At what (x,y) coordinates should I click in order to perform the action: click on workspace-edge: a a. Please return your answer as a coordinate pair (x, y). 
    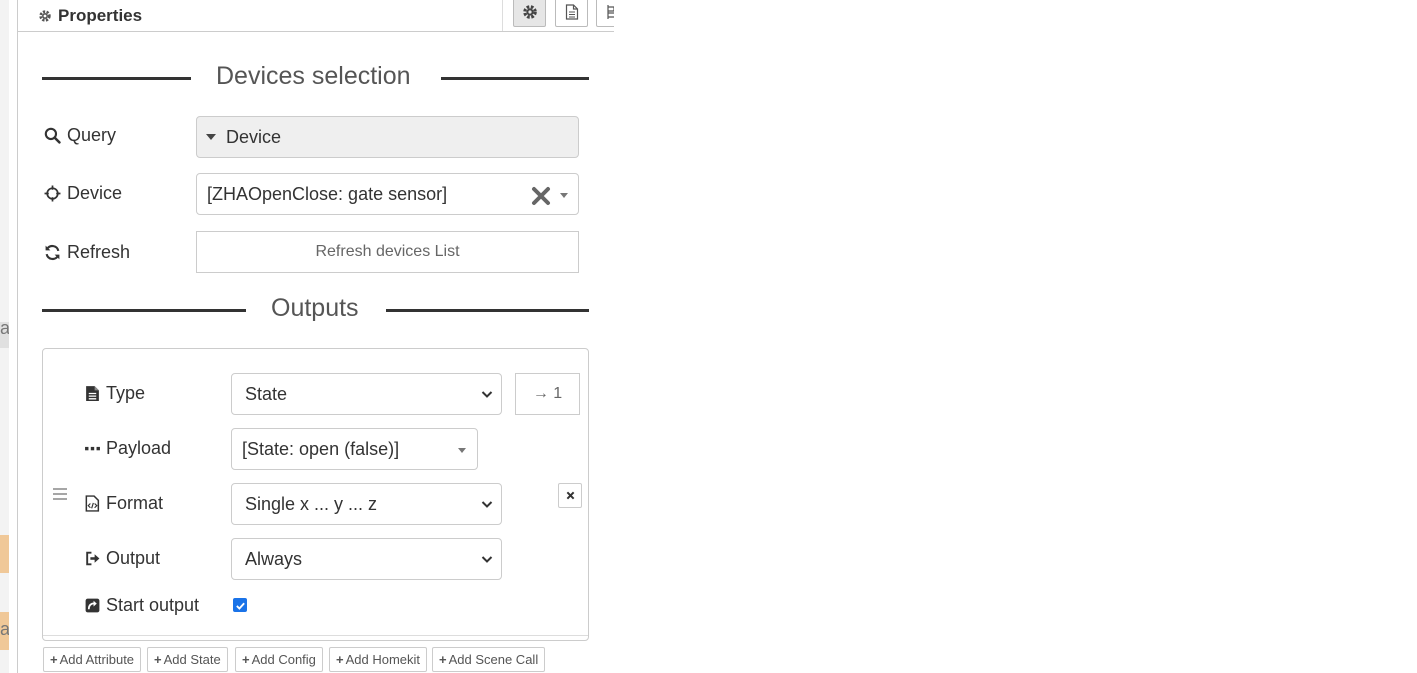
    Looking at the image, I should click on (4, 336).